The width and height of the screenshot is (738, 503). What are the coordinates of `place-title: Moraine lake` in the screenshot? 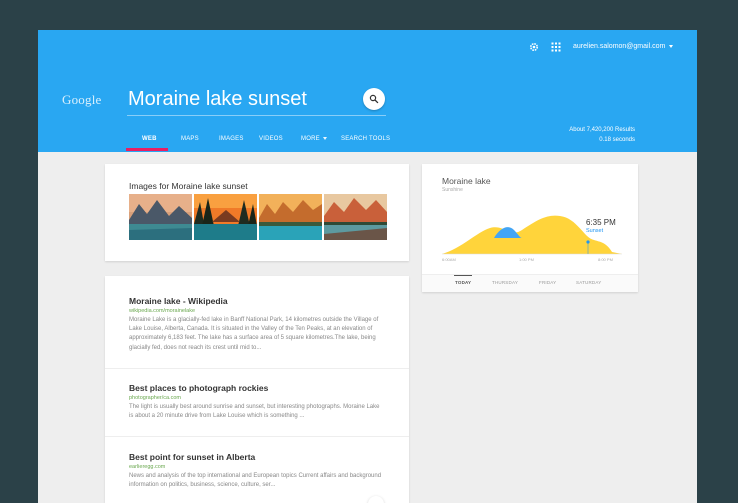 It's located at (466, 181).